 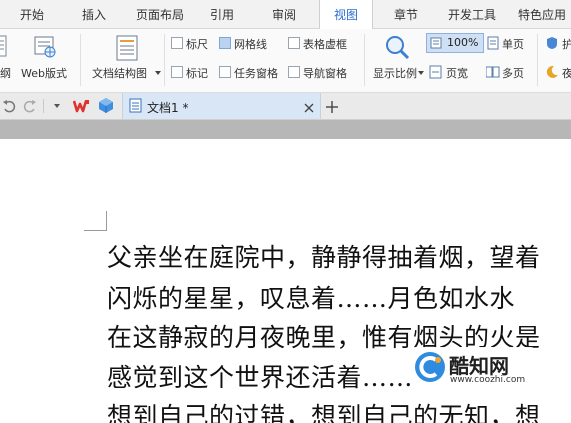 What do you see at coordinates (436, 71) in the screenshot?
I see `page-width-icon` at bounding box center [436, 71].